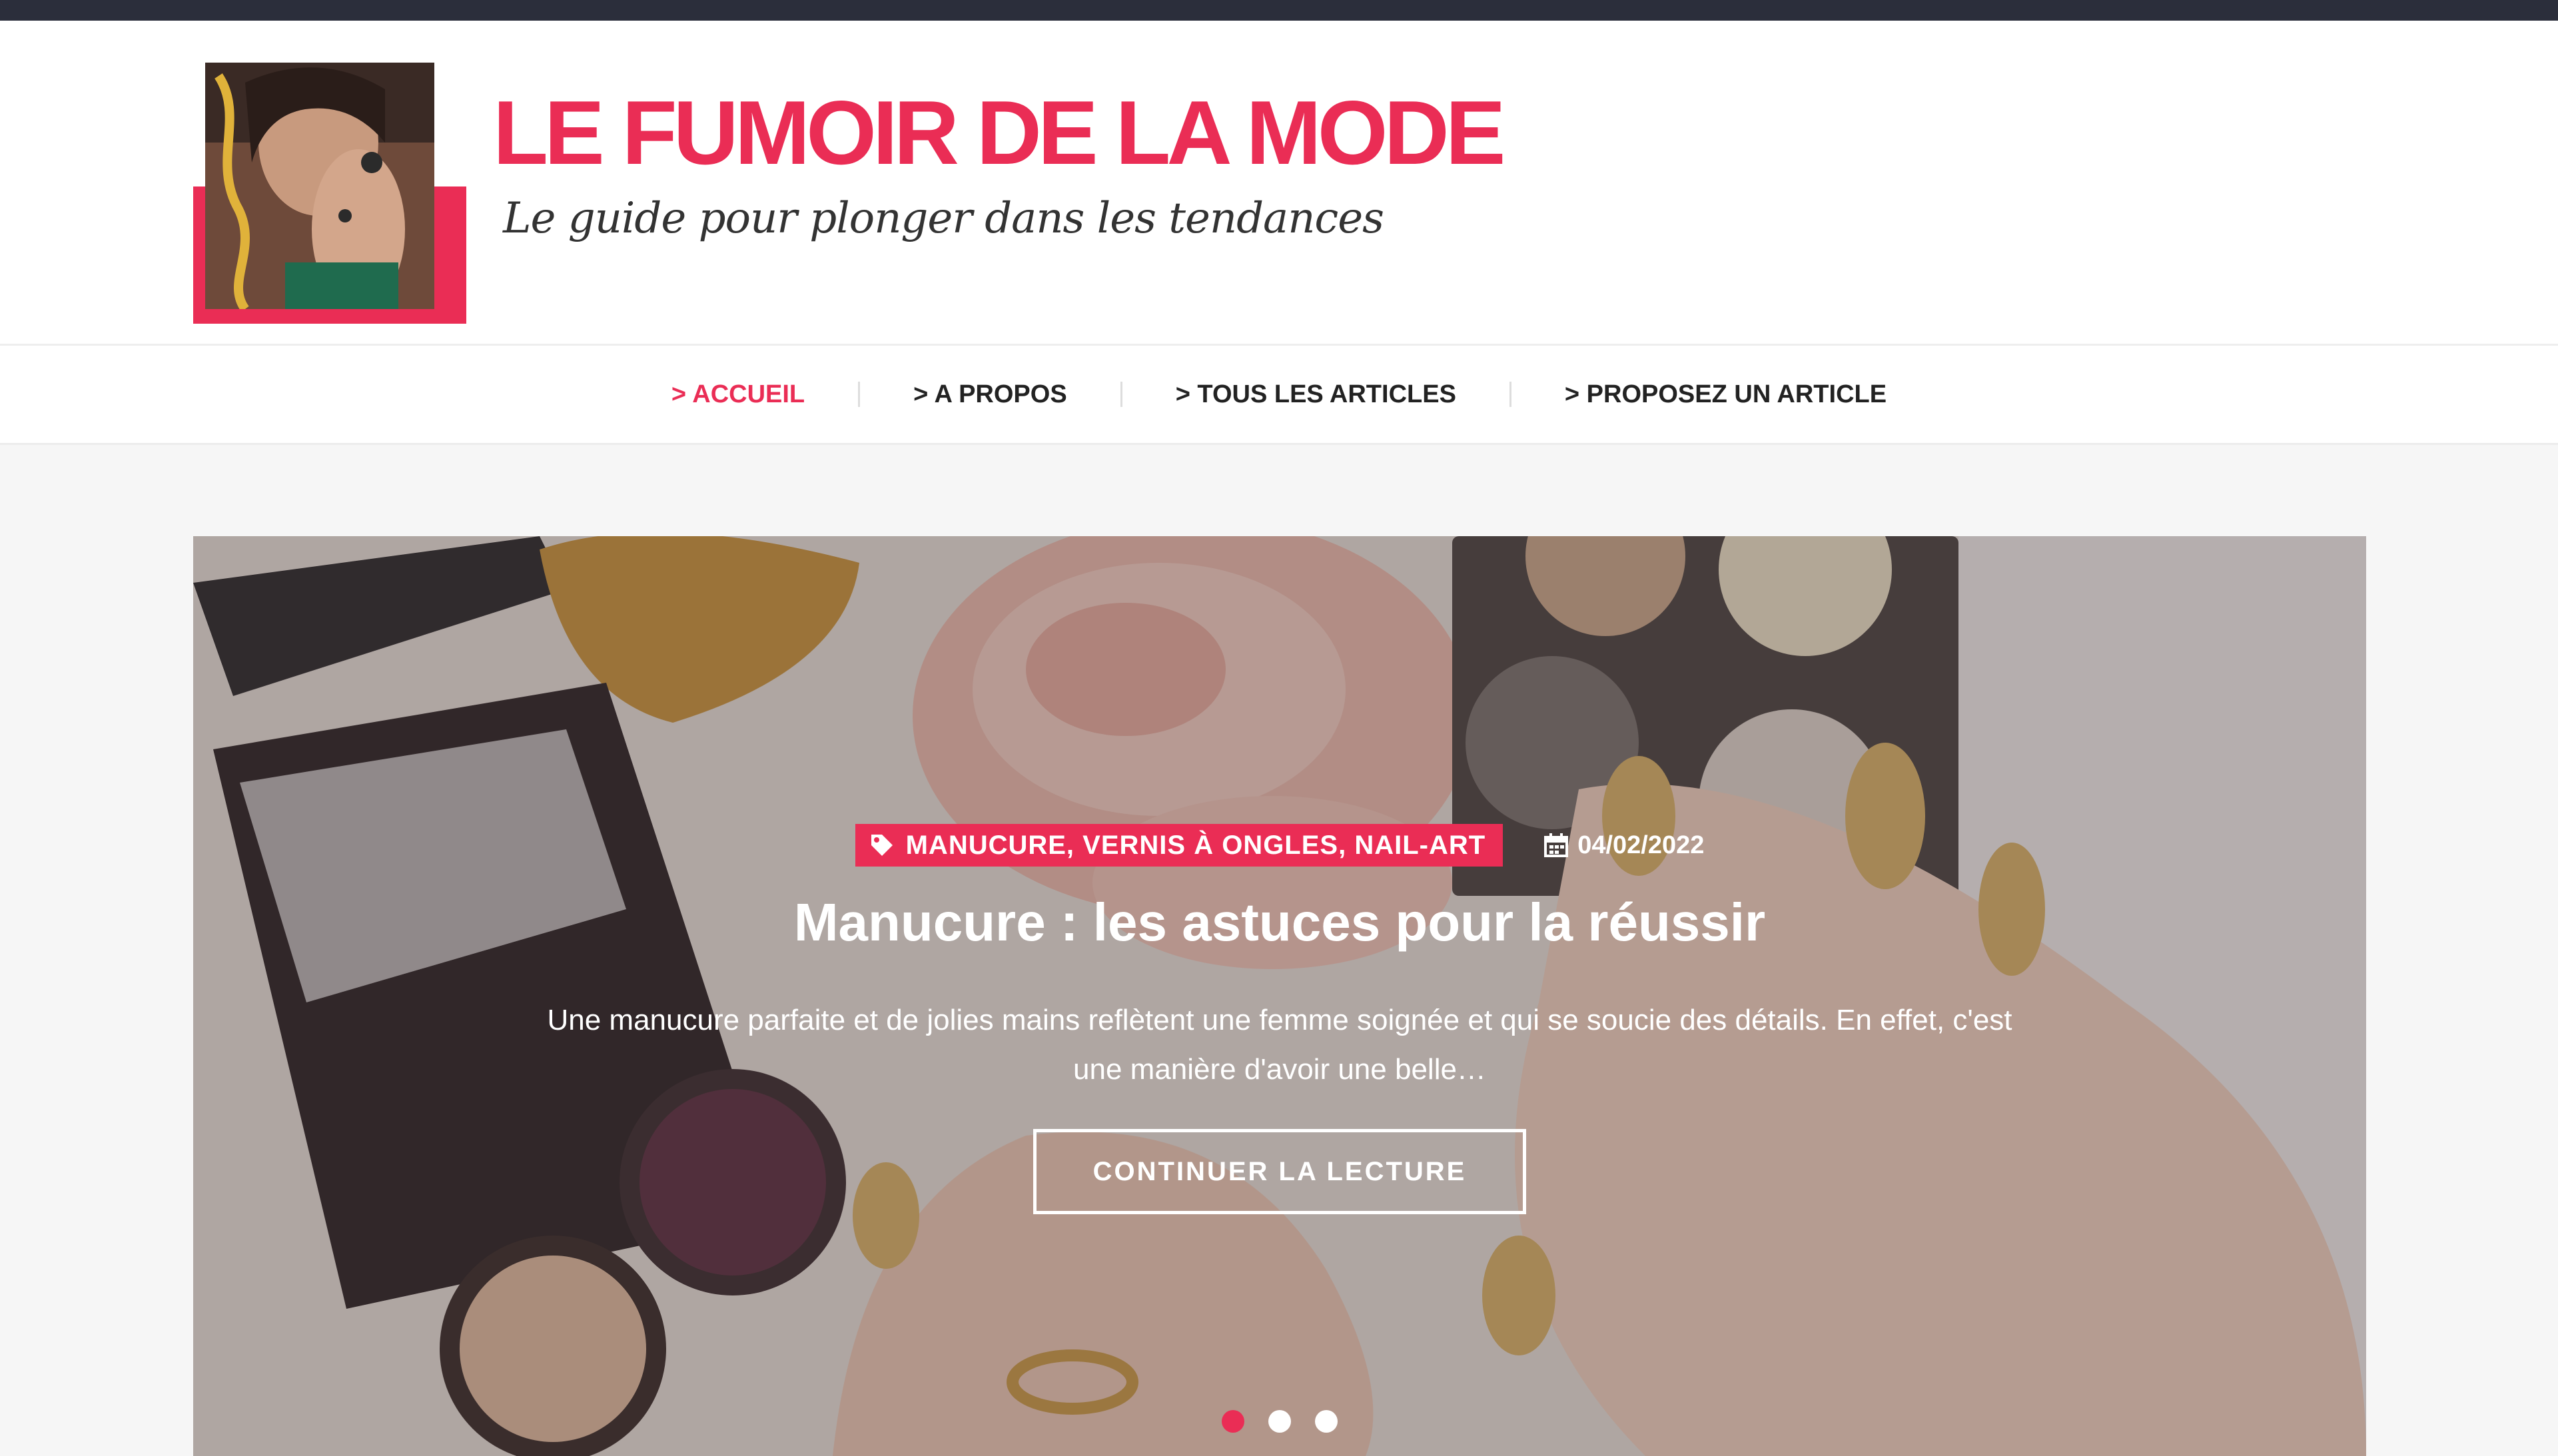  What do you see at coordinates (1556, 845) in the screenshot?
I see `calendar-icon` at bounding box center [1556, 845].